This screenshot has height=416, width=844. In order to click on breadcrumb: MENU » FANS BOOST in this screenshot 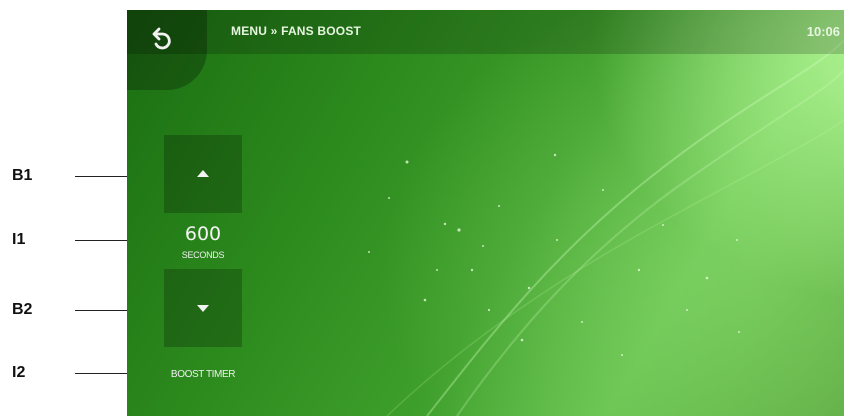, I will do `click(296, 31)`.